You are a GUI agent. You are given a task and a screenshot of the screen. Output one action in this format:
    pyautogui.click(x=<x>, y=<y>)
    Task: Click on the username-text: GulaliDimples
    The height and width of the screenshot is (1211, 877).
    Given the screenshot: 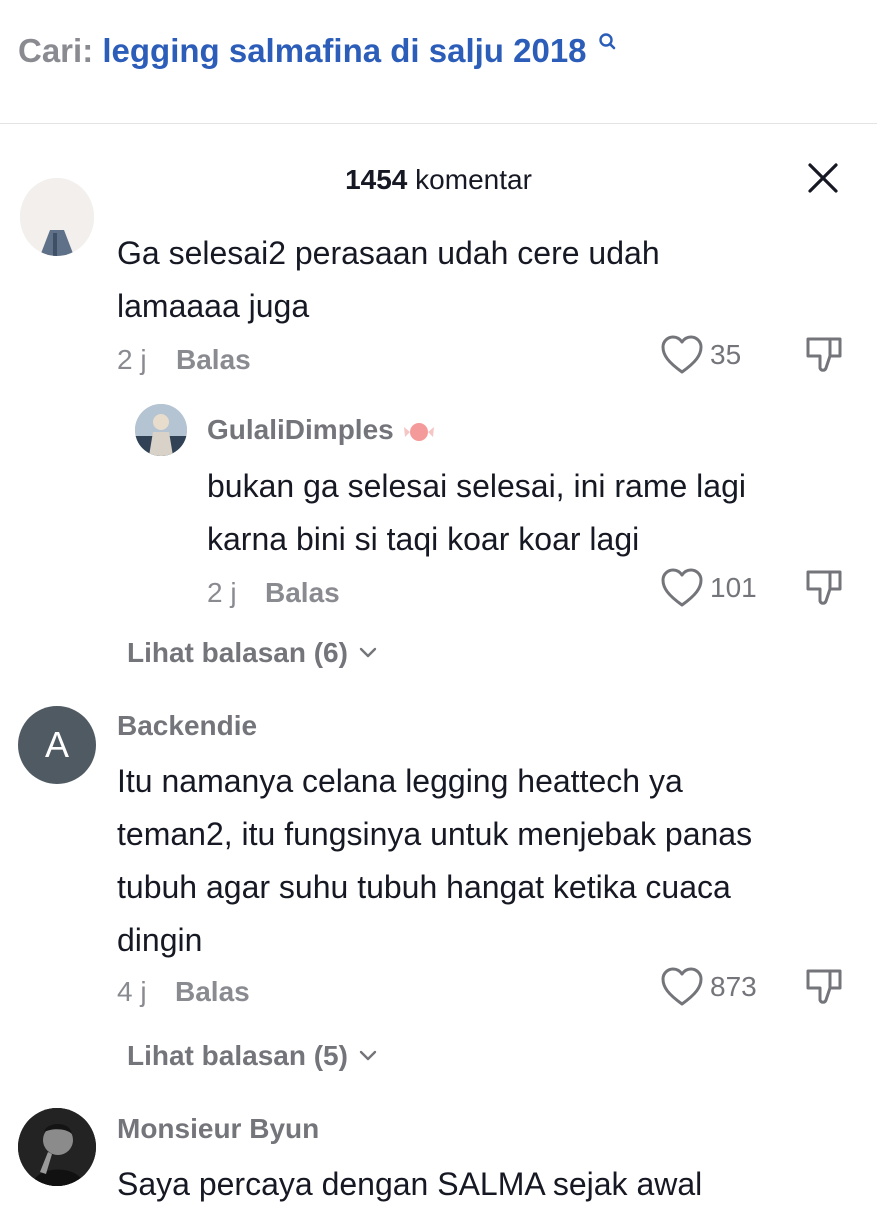 What is the action you would take?
    pyautogui.click(x=300, y=429)
    